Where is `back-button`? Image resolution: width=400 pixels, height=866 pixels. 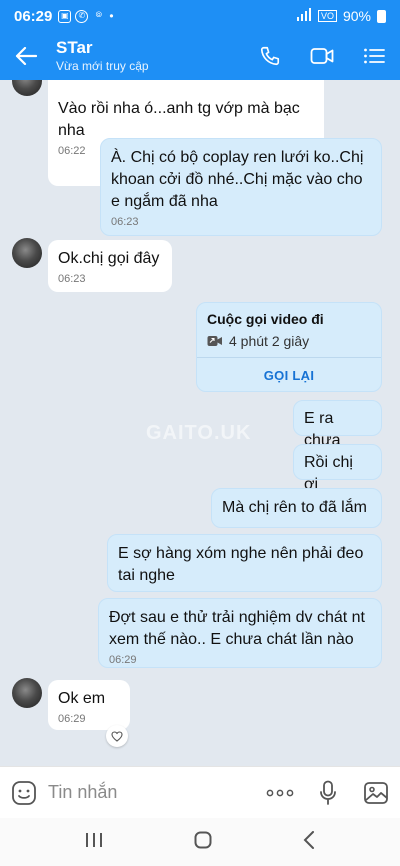 back-button is located at coordinates (26, 56).